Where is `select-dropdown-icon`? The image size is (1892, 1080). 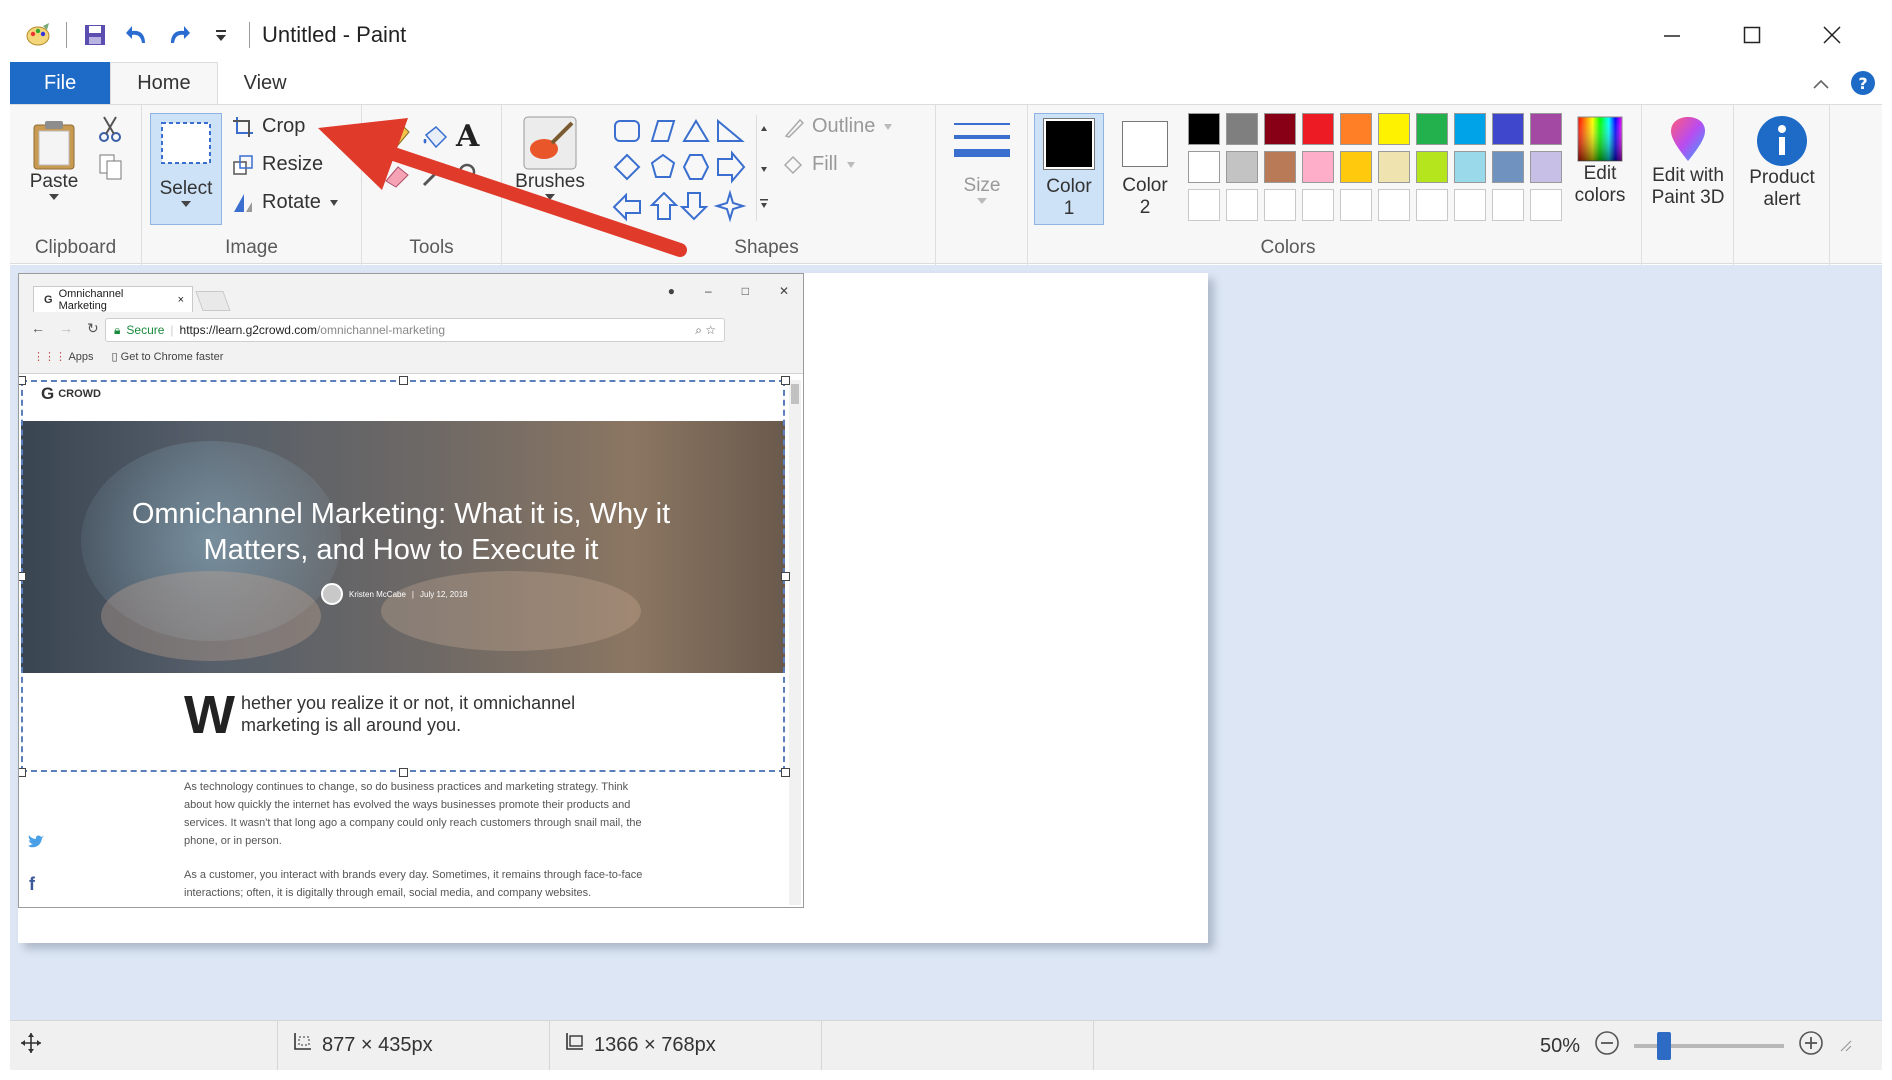 select-dropdown-icon is located at coordinates (186, 204).